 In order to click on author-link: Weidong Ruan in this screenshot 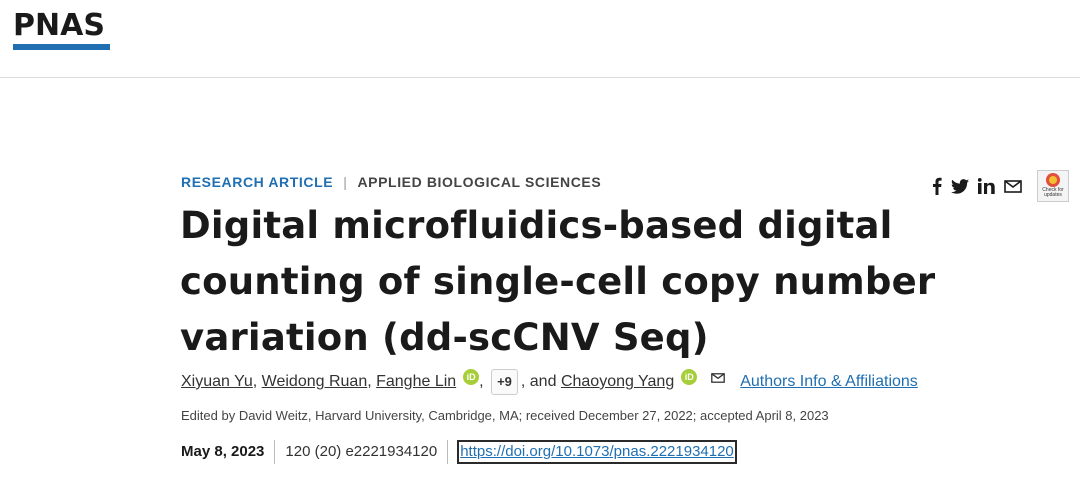, I will do `click(315, 382)`.